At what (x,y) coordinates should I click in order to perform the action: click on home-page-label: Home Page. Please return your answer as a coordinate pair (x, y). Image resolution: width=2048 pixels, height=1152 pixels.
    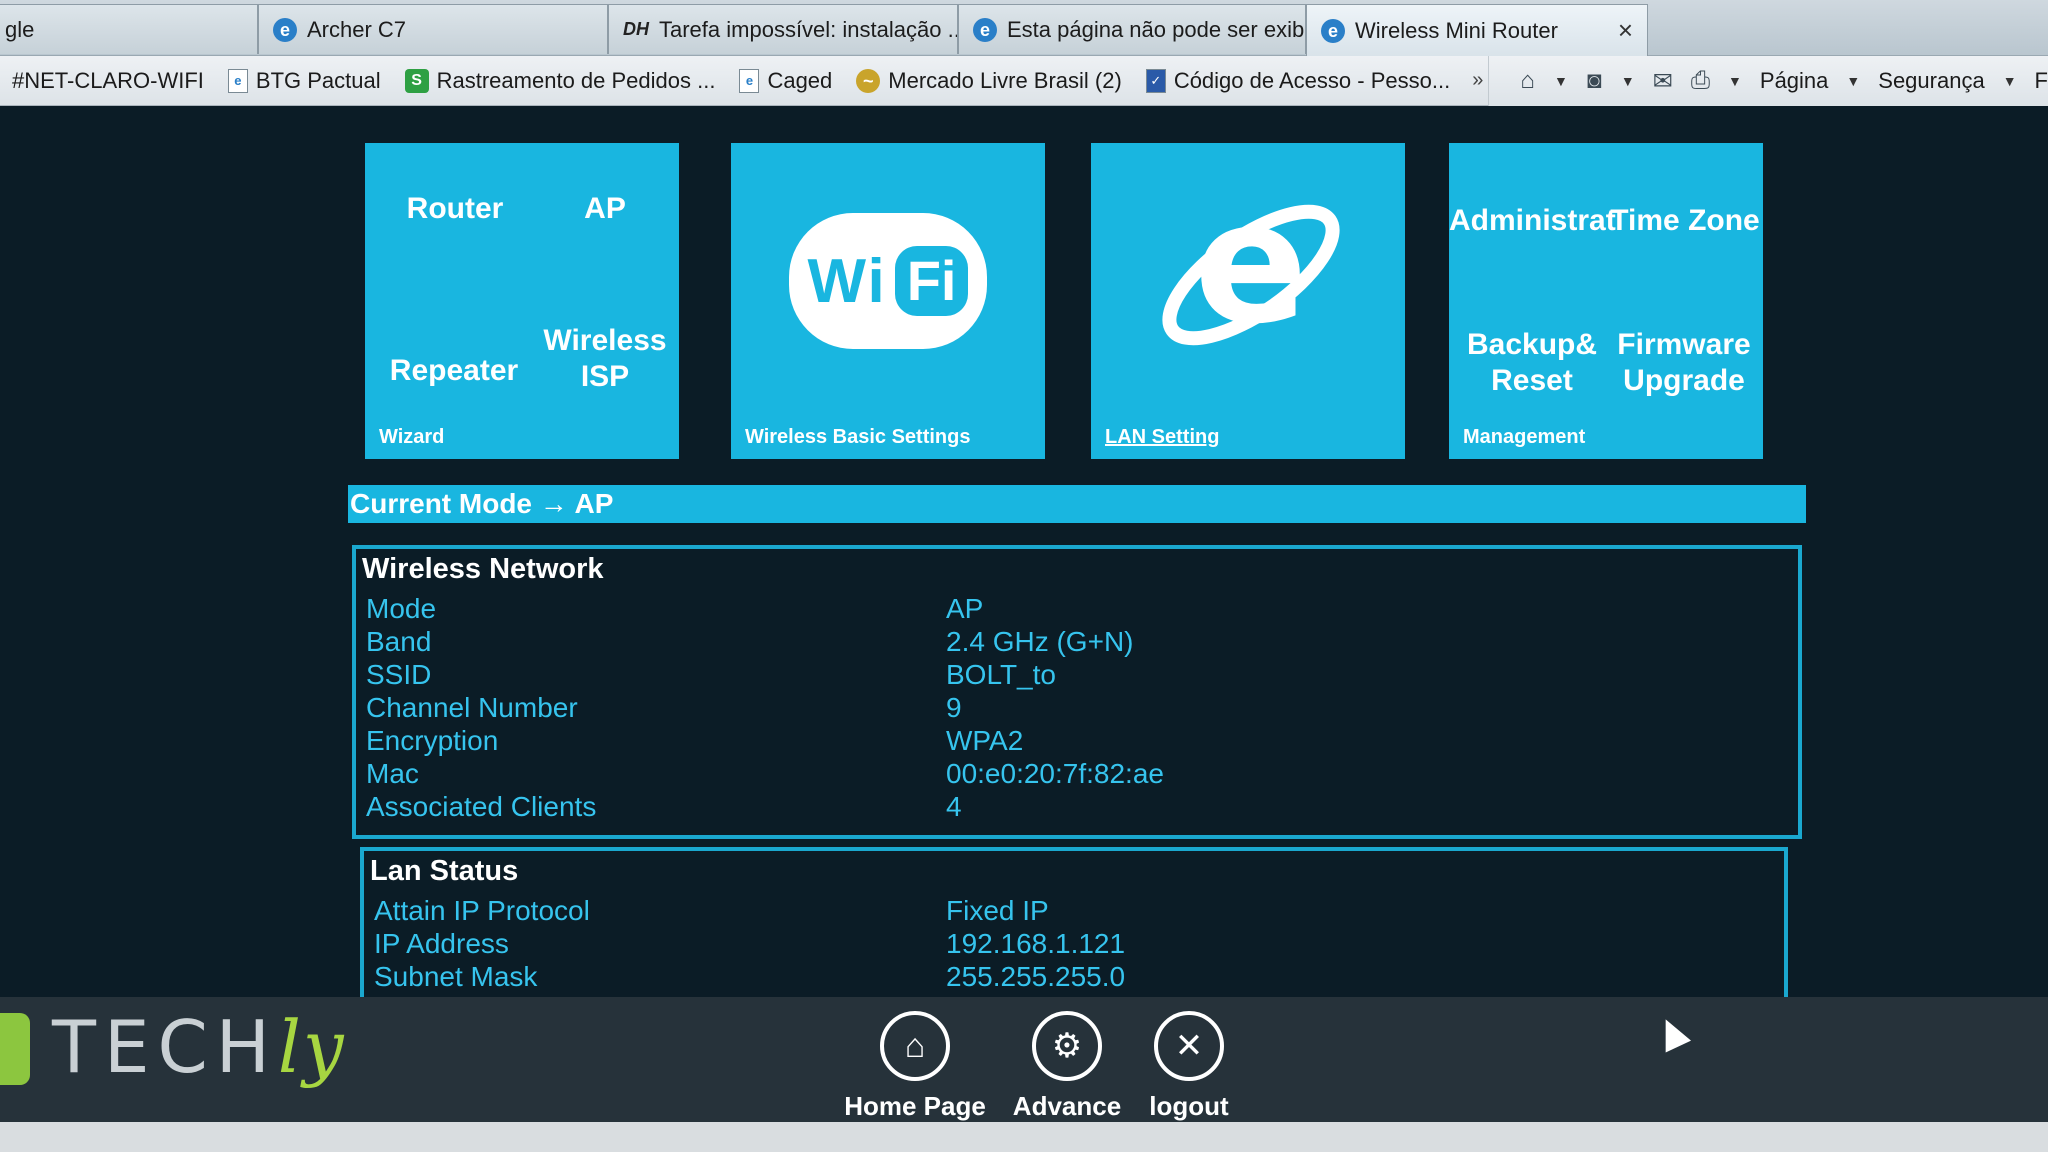
    Looking at the image, I should click on (915, 1106).